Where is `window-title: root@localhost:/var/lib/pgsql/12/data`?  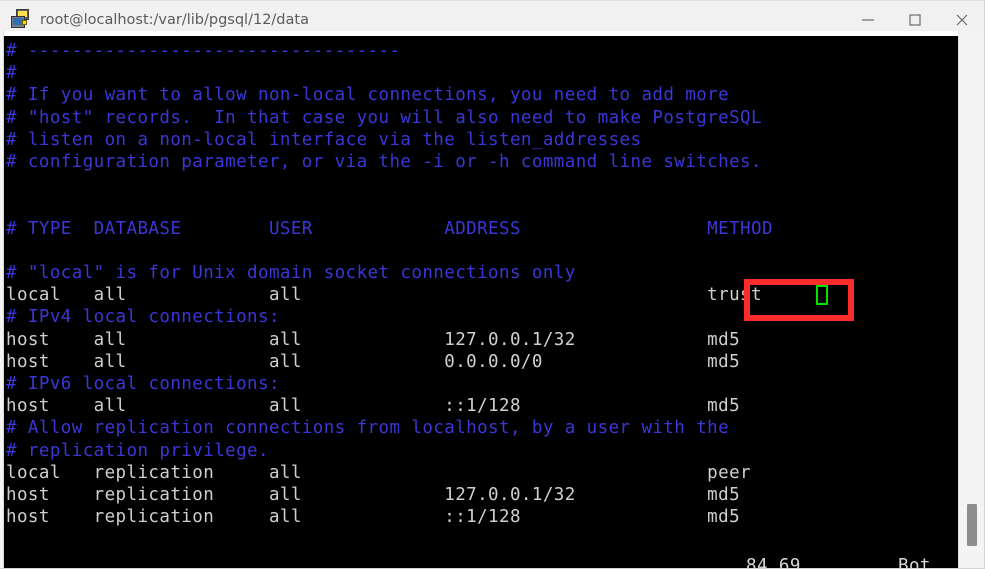
window-title: root@localhost:/var/lib/pgsql/12/data is located at coordinates (174, 19).